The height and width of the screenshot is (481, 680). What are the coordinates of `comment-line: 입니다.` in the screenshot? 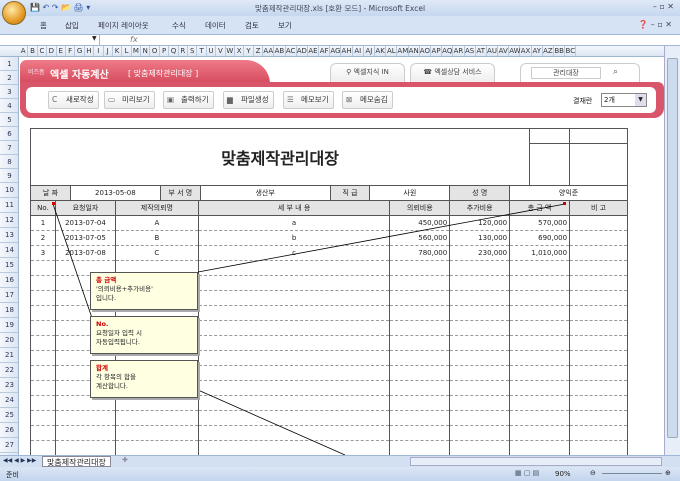 It's located at (106, 298).